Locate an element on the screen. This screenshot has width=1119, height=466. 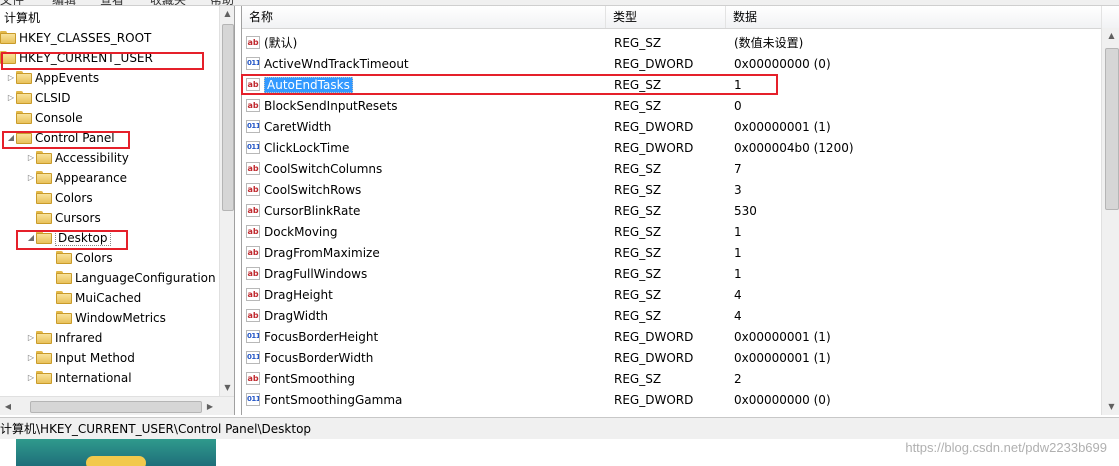
value-row: ab DragFromMaximize REG_SZ 1 is located at coordinates (672, 253).